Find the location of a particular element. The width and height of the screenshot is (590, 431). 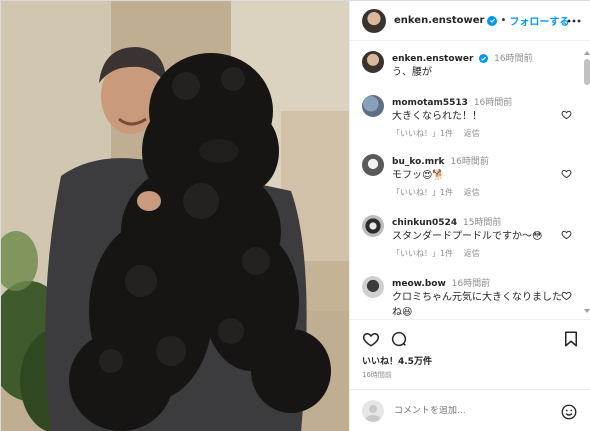

comment: bu_ko.mrk 16時間前 モフッ😍🐕 「いいね！」1件 返信 is located at coordinates (470, 179).